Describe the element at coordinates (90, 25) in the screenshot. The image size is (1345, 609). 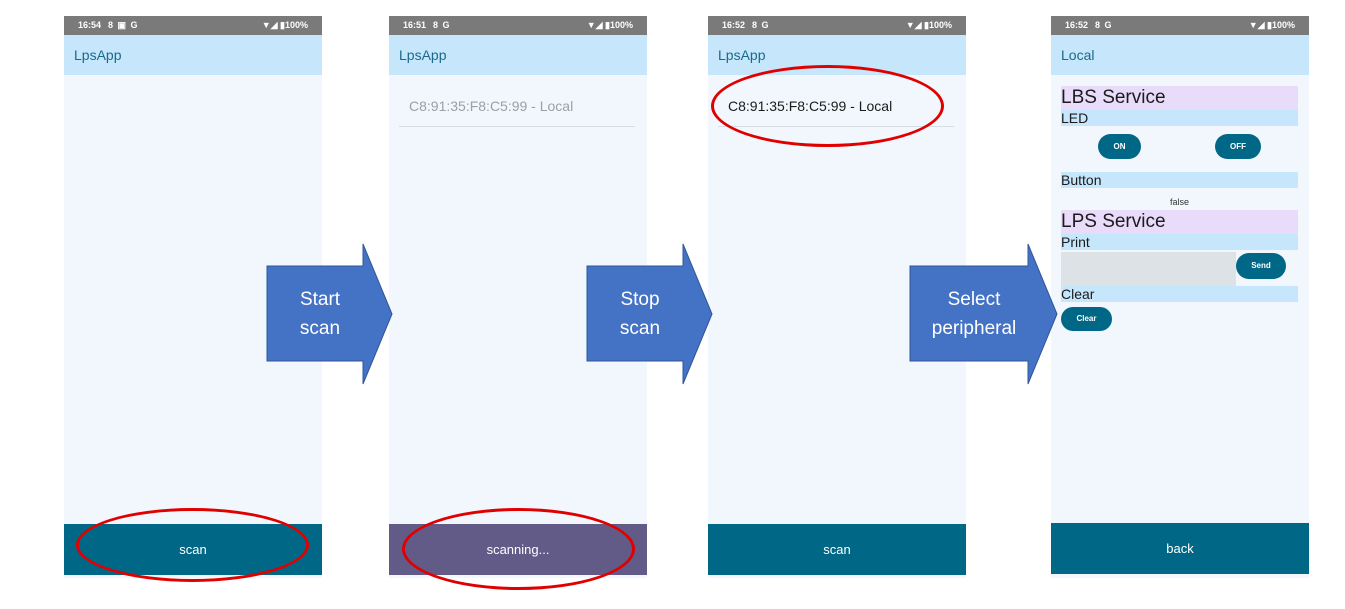
I see `status-time: 16:54` at that location.